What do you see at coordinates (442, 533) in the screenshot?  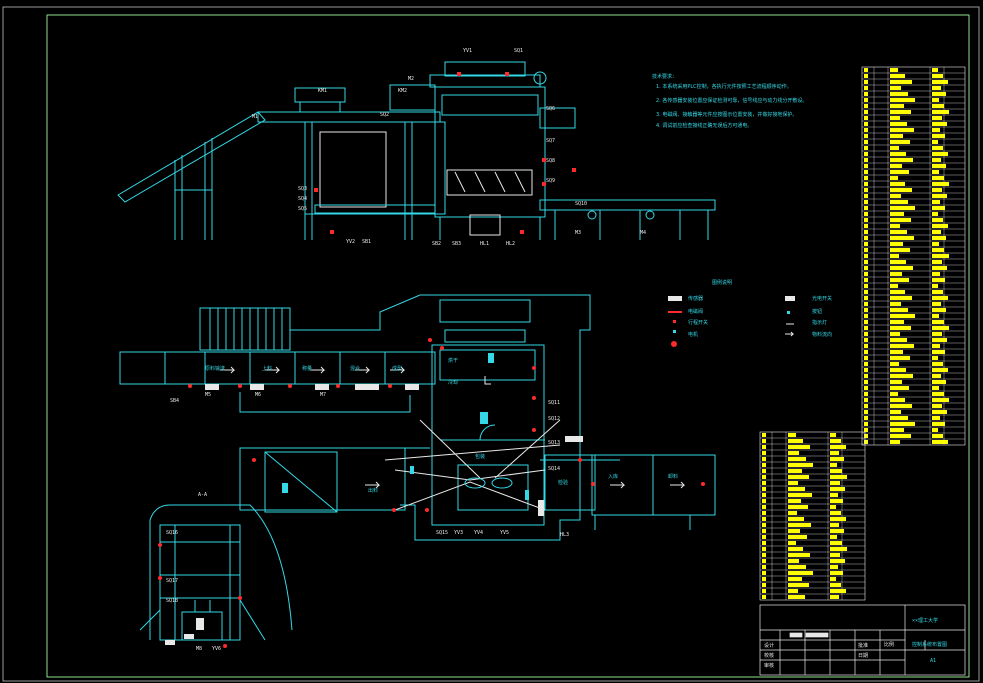 I see `plan-label: SQ15` at bounding box center [442, 533].